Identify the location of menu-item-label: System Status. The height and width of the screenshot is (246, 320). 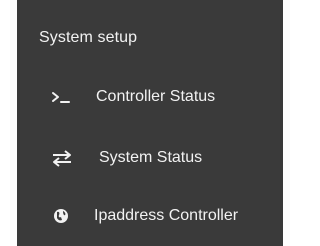
(151, 157).